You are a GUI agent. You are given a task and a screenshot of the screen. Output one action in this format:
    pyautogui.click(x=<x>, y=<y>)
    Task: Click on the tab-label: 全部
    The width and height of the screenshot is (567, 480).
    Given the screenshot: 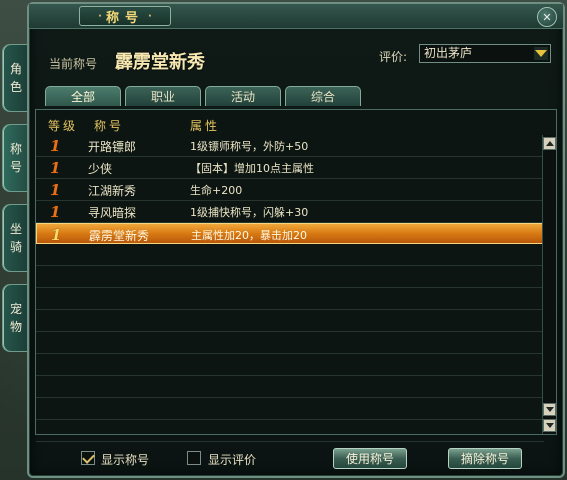 What is the action you would take?
    pyautogui.click(x=82, y=97)
    